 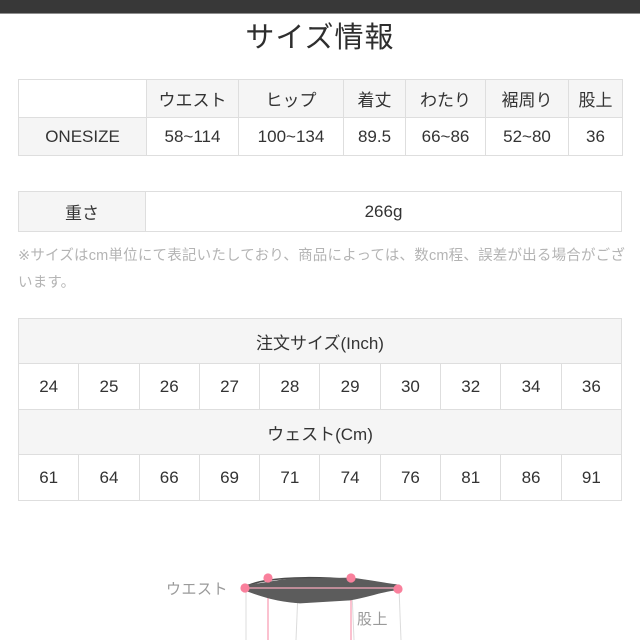 What do you see at coordinates (398, 589) in the screenshot?
I see `marker-waist-right` at bounding box center [398, 589].